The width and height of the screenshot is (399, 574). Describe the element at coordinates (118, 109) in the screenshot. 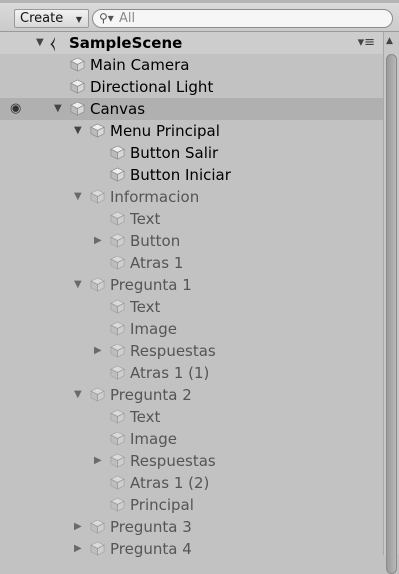

I see `hierarchy-item-label: Canvas` at that location.